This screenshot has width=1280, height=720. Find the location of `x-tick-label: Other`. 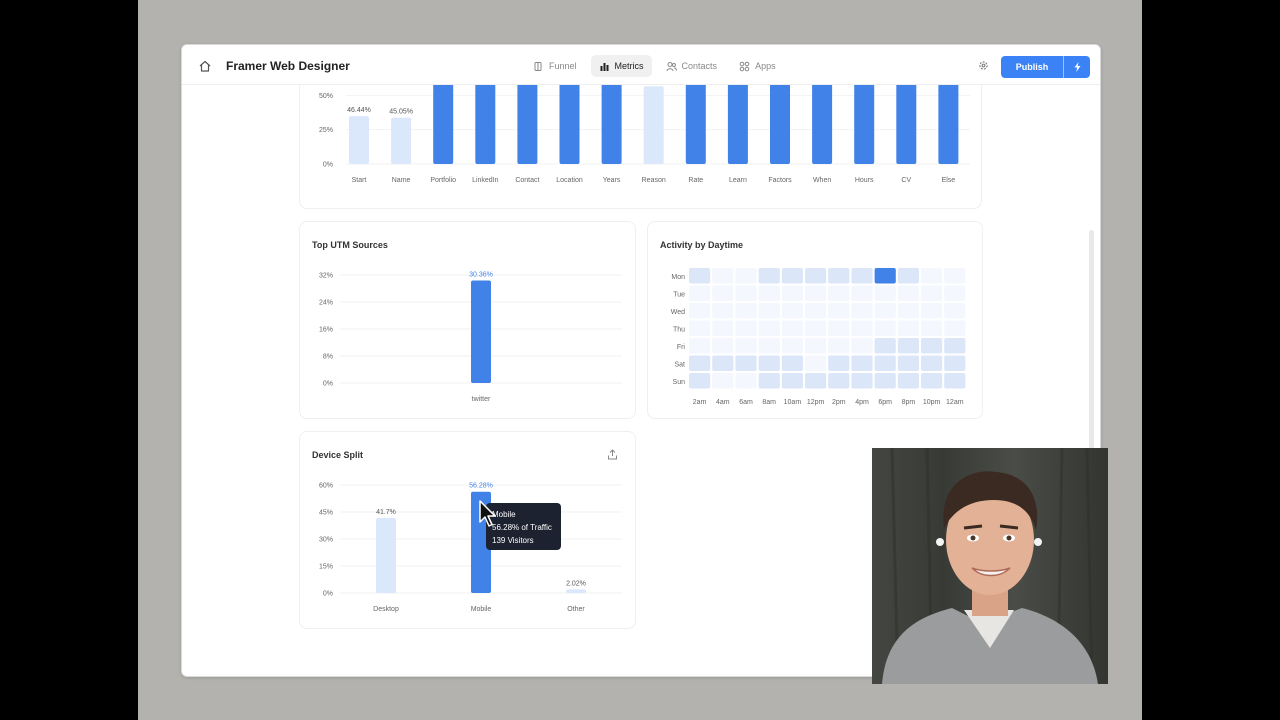

x-tick-label: Other is located at coordinates (576, 609).